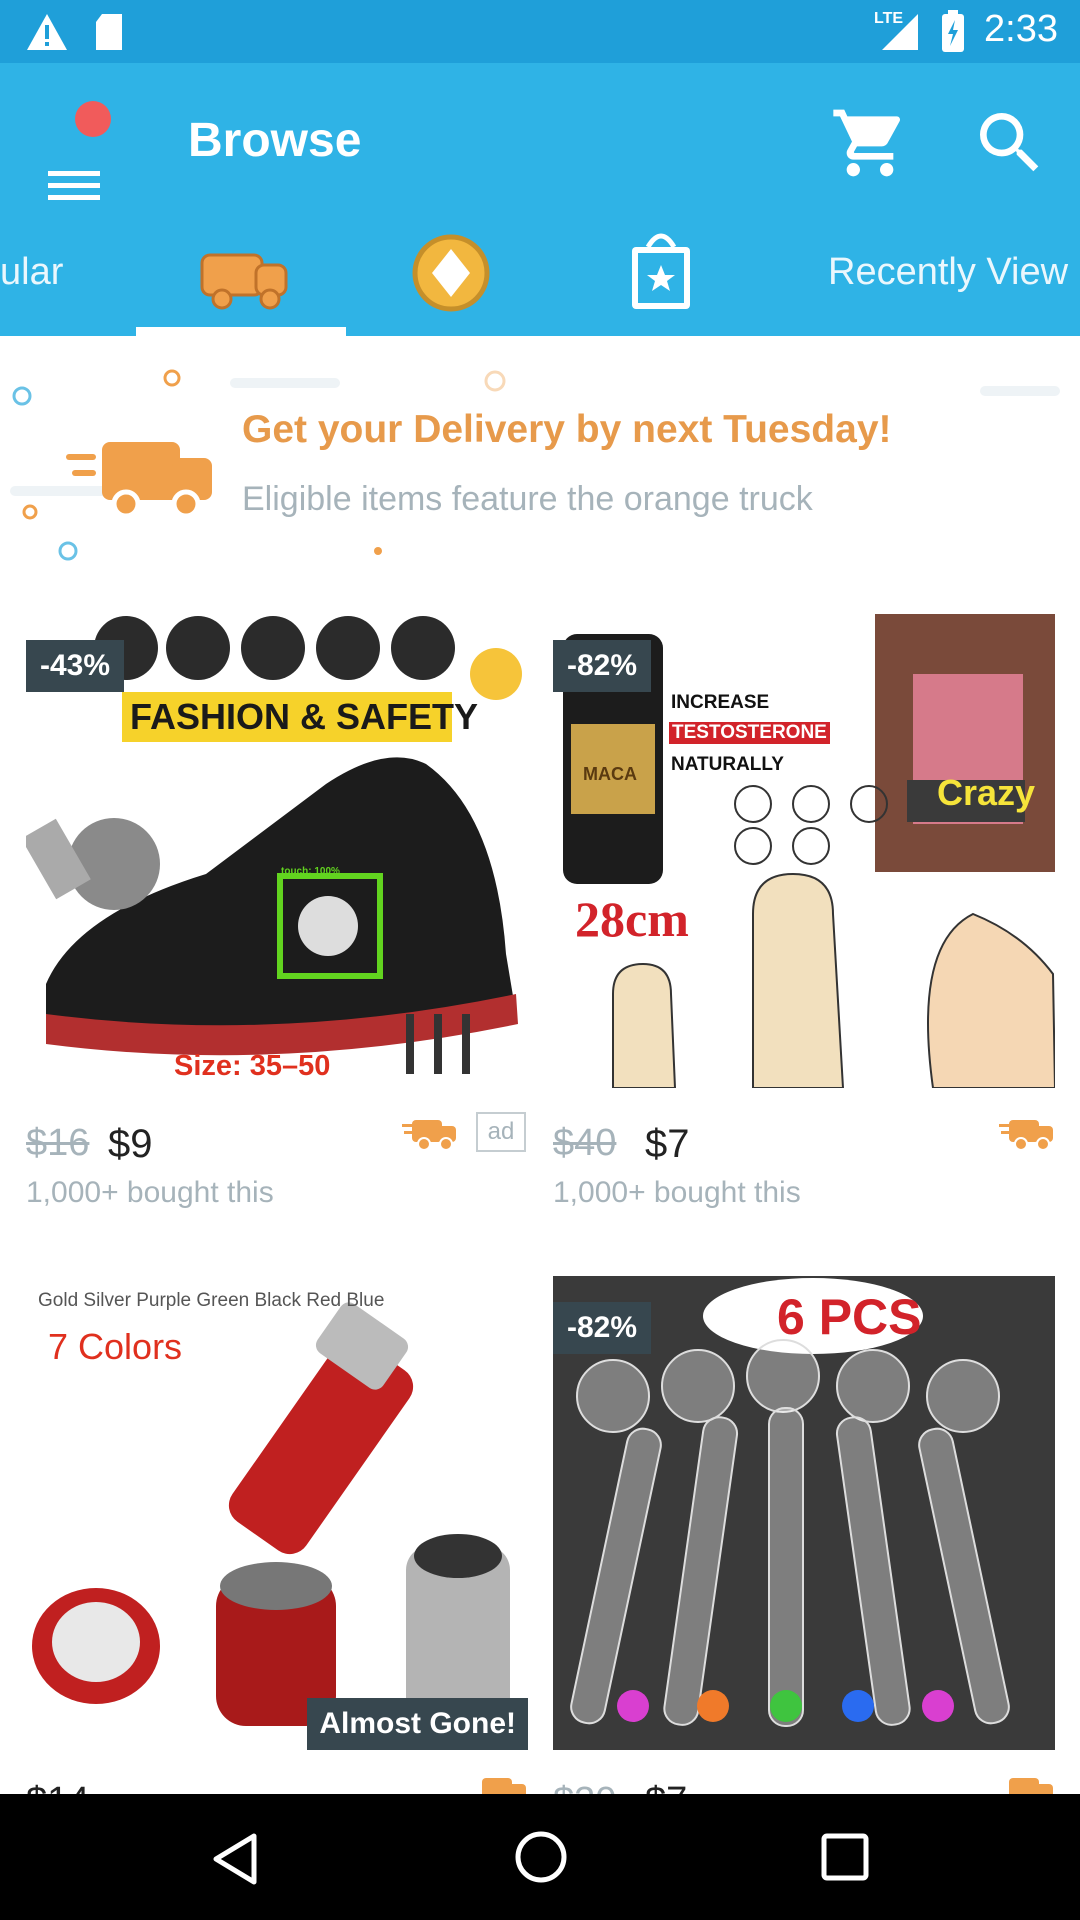 Image resolution: width=1080 pixels, height=1920 pixels. I want to click on sale-price: $7, so click(667, 1144).